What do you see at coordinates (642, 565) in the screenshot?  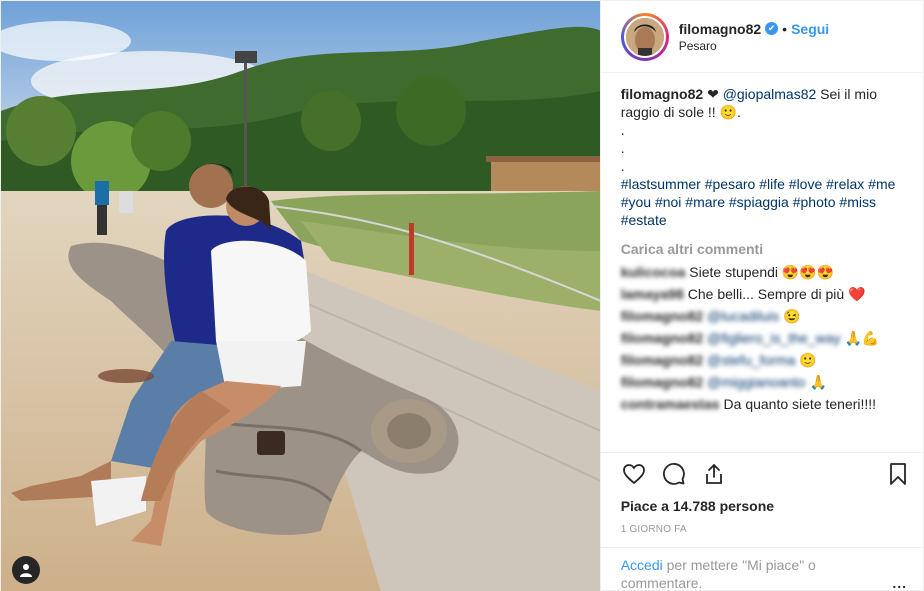 I see `login-link: Accedi` at bounding box center [642, 565].